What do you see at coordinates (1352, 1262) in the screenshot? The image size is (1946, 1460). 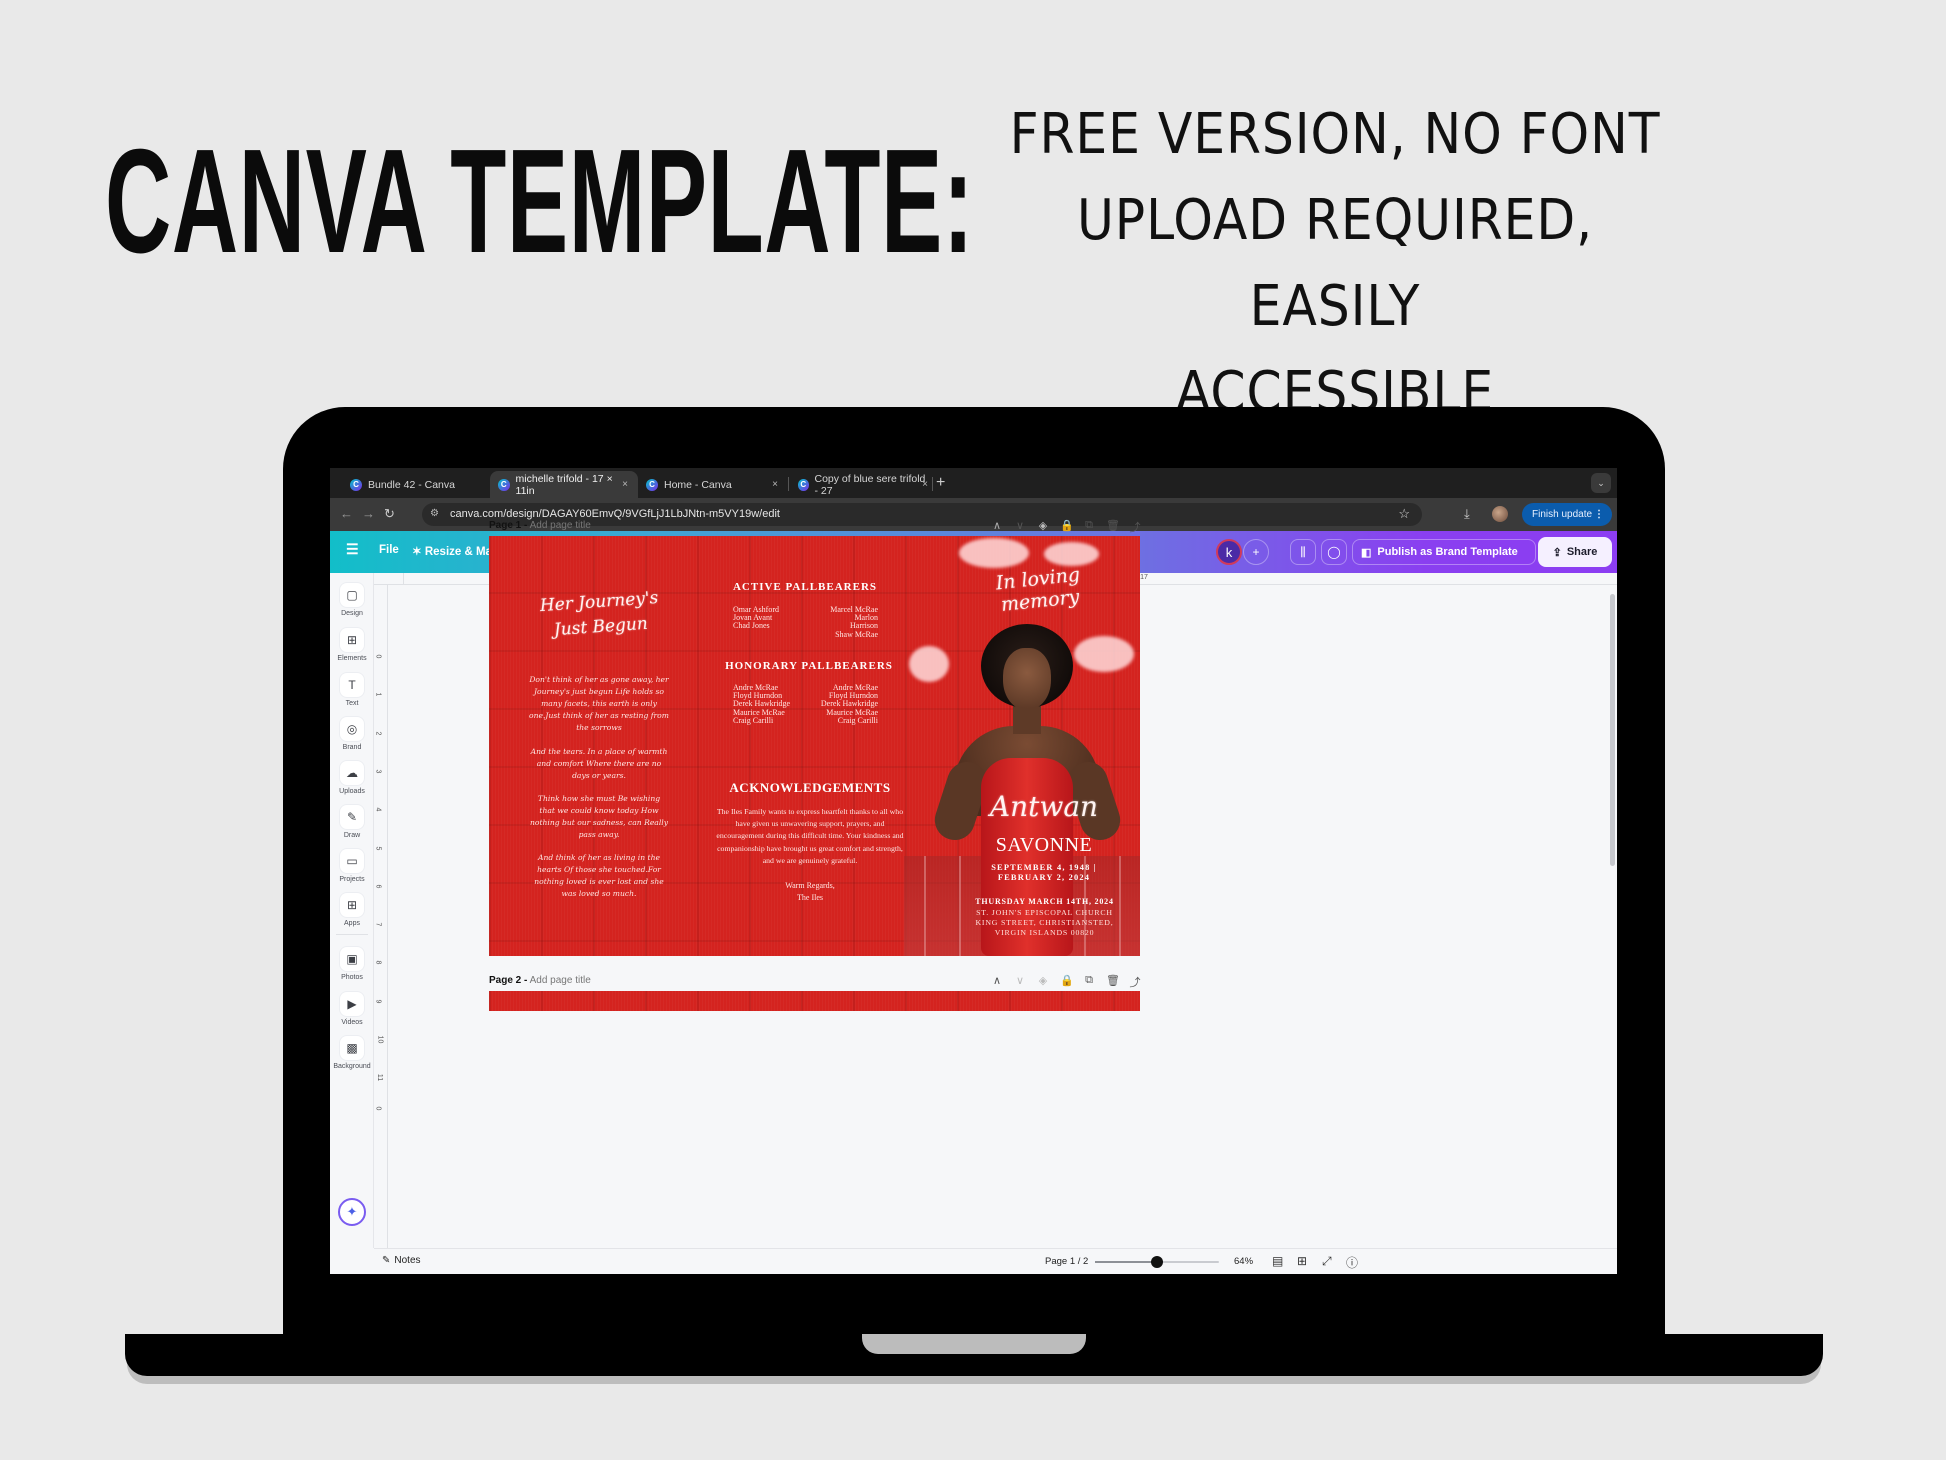 I see `help-icon: ⓘ` at bounding box center [1352, 1262].